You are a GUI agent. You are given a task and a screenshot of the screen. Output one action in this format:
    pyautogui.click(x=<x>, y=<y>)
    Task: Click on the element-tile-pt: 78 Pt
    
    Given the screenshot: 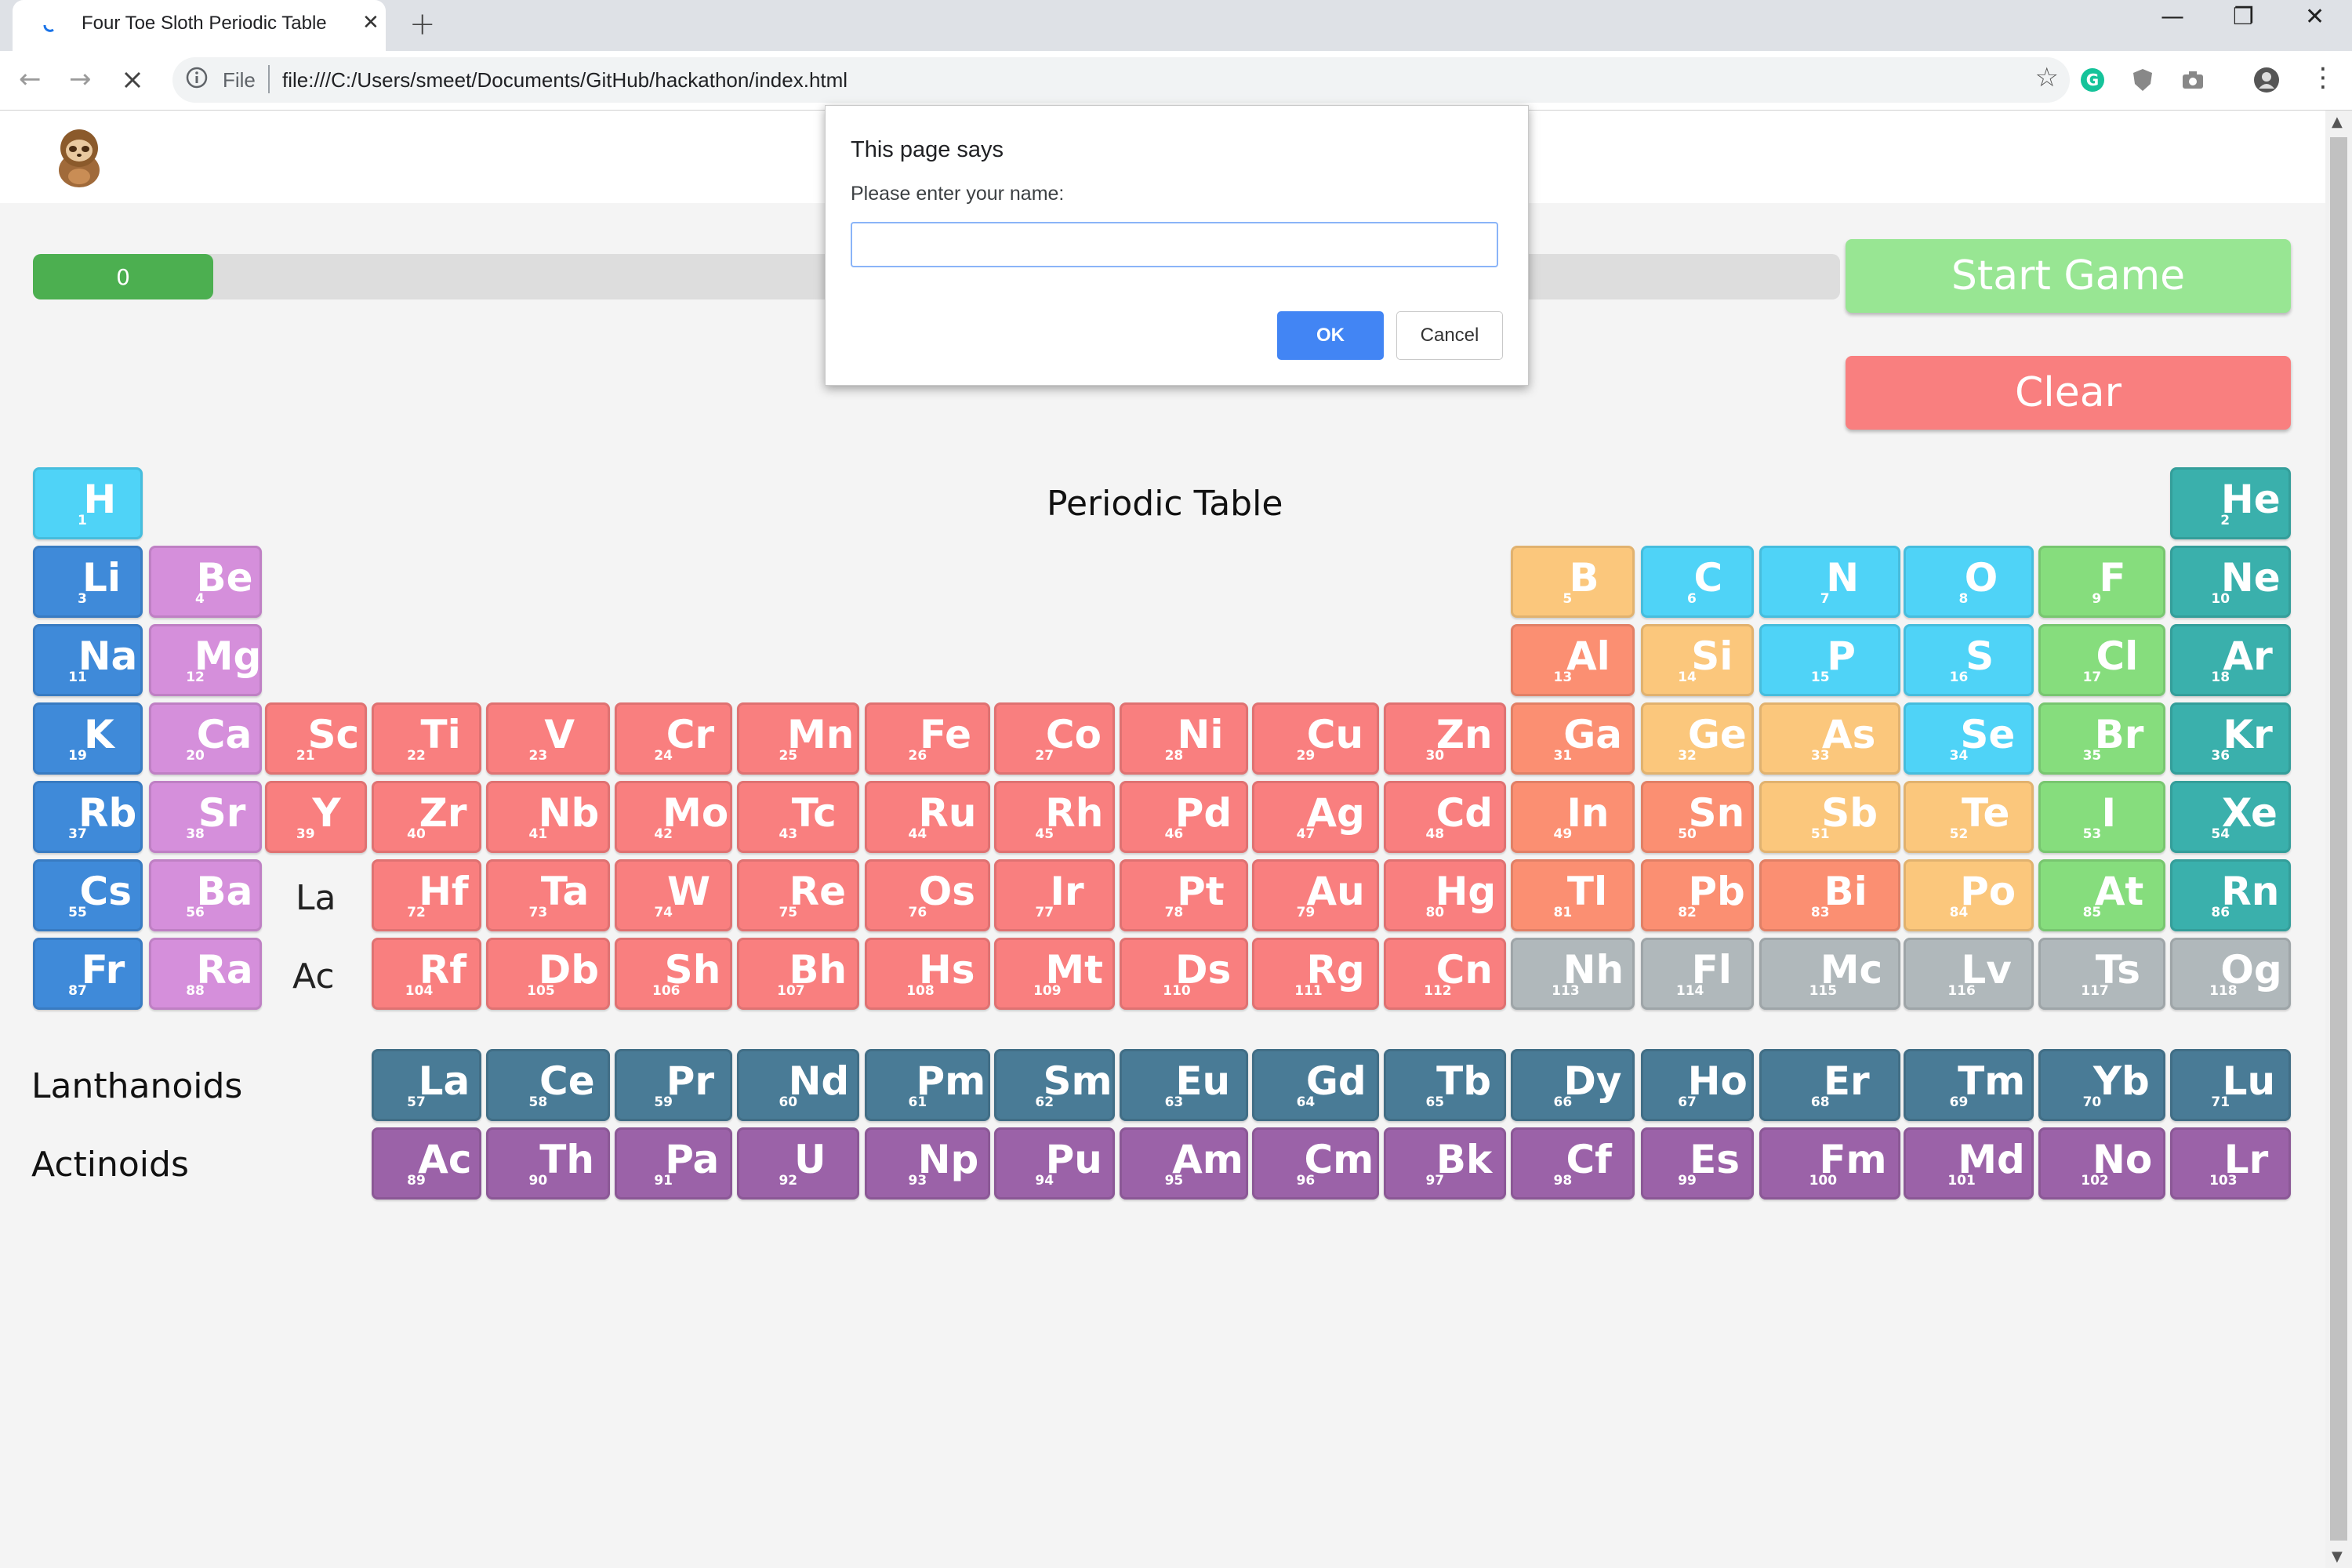 What is the action you would take?
    pyautogui.click(x=1184, y=895)
    